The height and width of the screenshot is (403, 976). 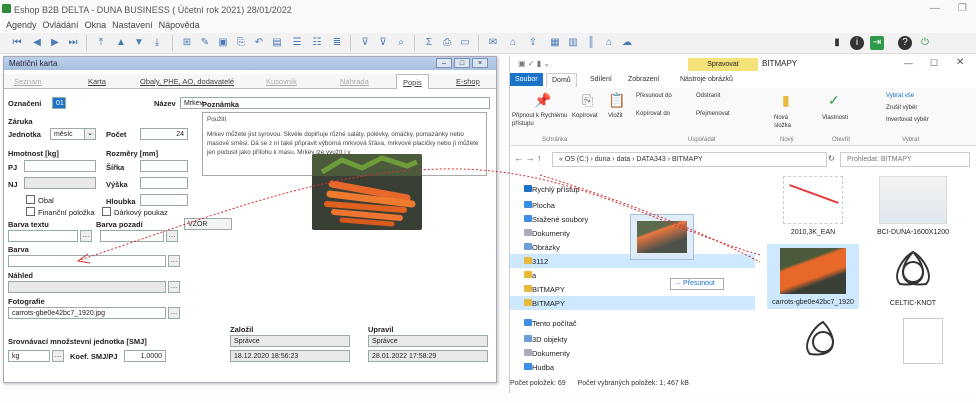 I want to click on sort-down-icon: ⤓, so click(x=157, y=43).